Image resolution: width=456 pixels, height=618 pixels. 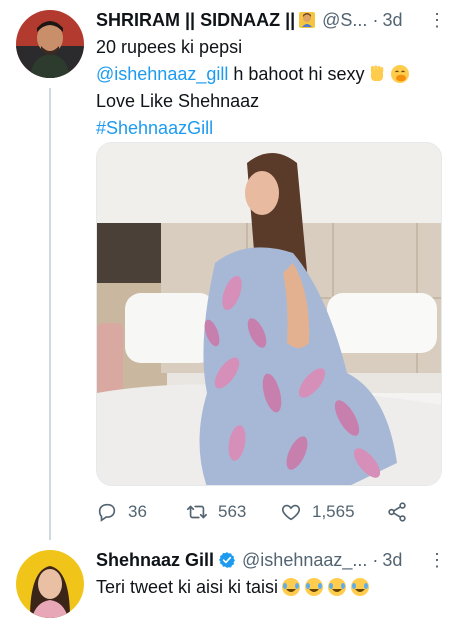 What do you see at coordinates (400, 74) in the screenshot?
I see `face-with-hand-over-mouth-emoji-icon` at bounding box center [400, 74].